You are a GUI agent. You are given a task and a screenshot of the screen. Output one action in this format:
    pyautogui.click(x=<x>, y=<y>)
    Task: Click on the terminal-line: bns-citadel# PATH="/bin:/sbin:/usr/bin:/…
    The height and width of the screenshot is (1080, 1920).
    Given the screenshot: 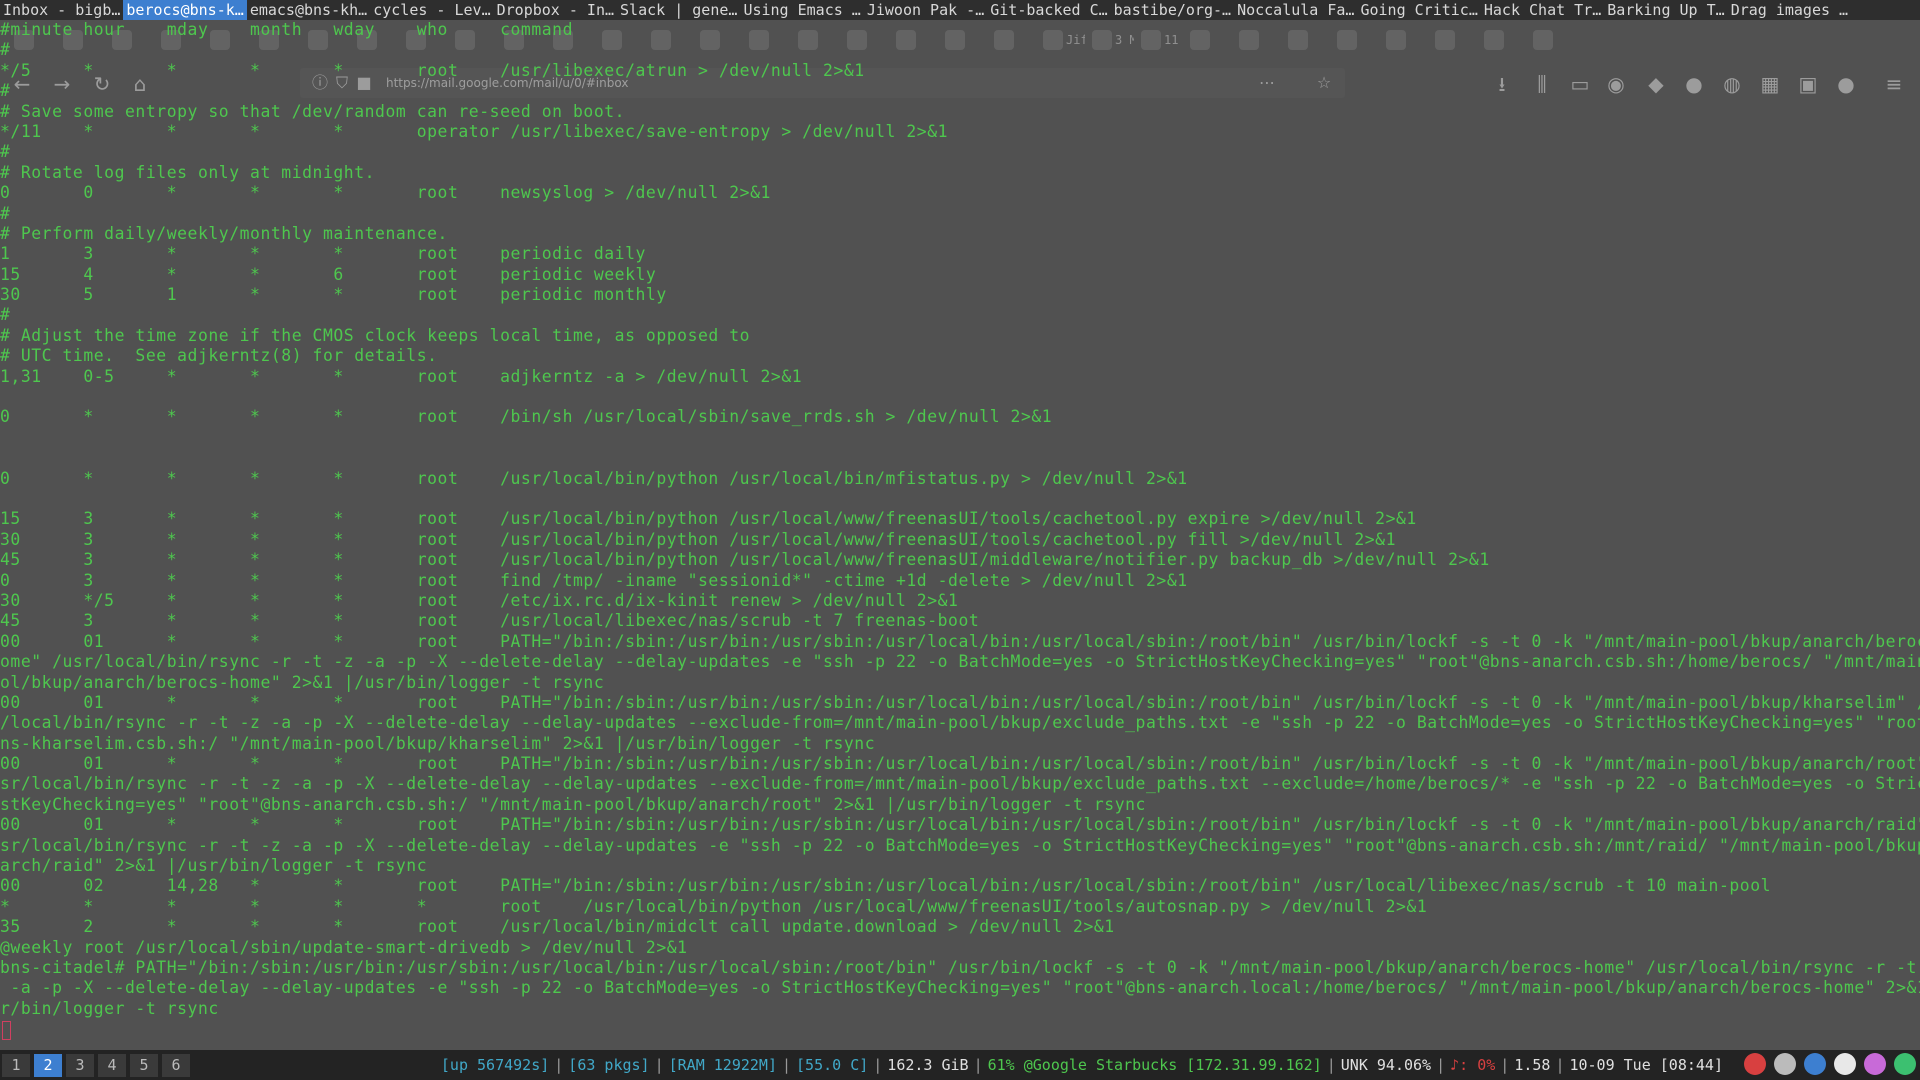 What is the action you would take?
    pyautogui.click(x=960, y=967)
    